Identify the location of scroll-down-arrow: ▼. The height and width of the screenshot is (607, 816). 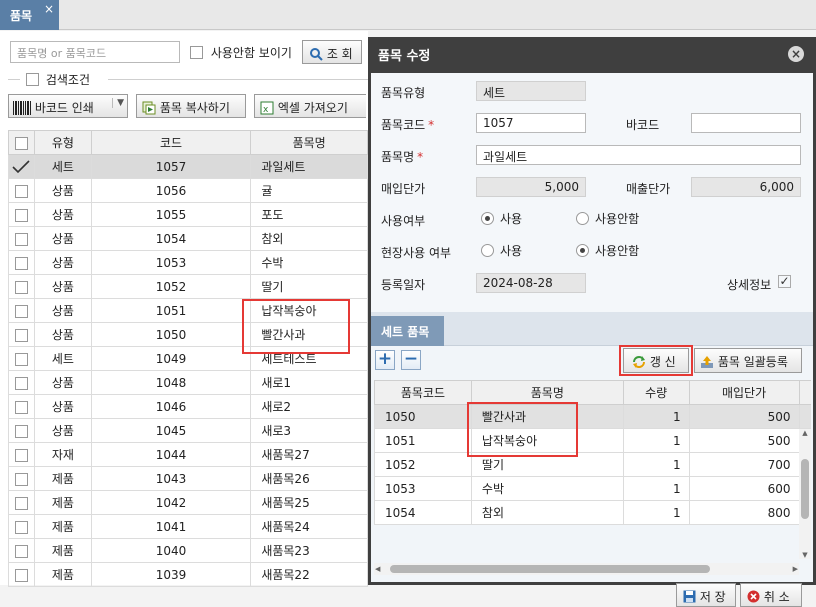
(805, 555).